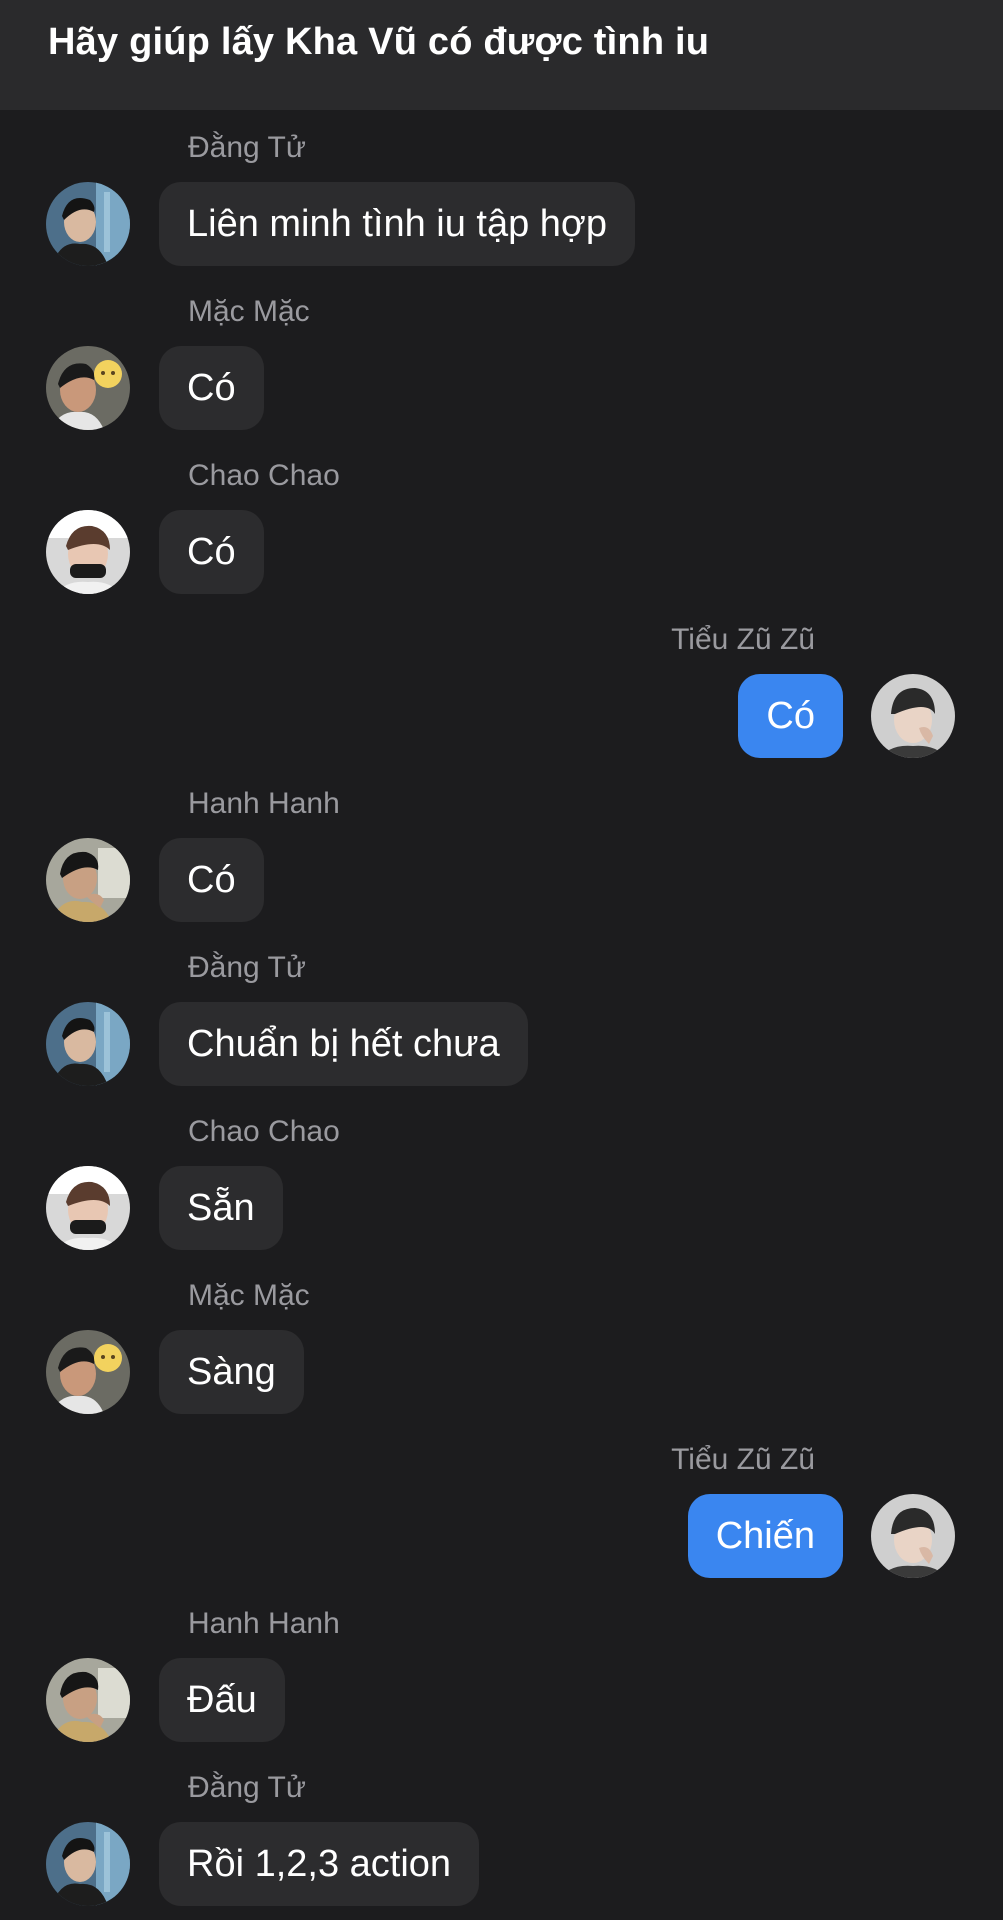 This screenshot has height=1920, width=1003. What do you see at coordinates (501, 1832) in the screenshot?
I see `message-row: Đằng Tử Rồi 1,2,3 action` at bounding box center [501, 1832].